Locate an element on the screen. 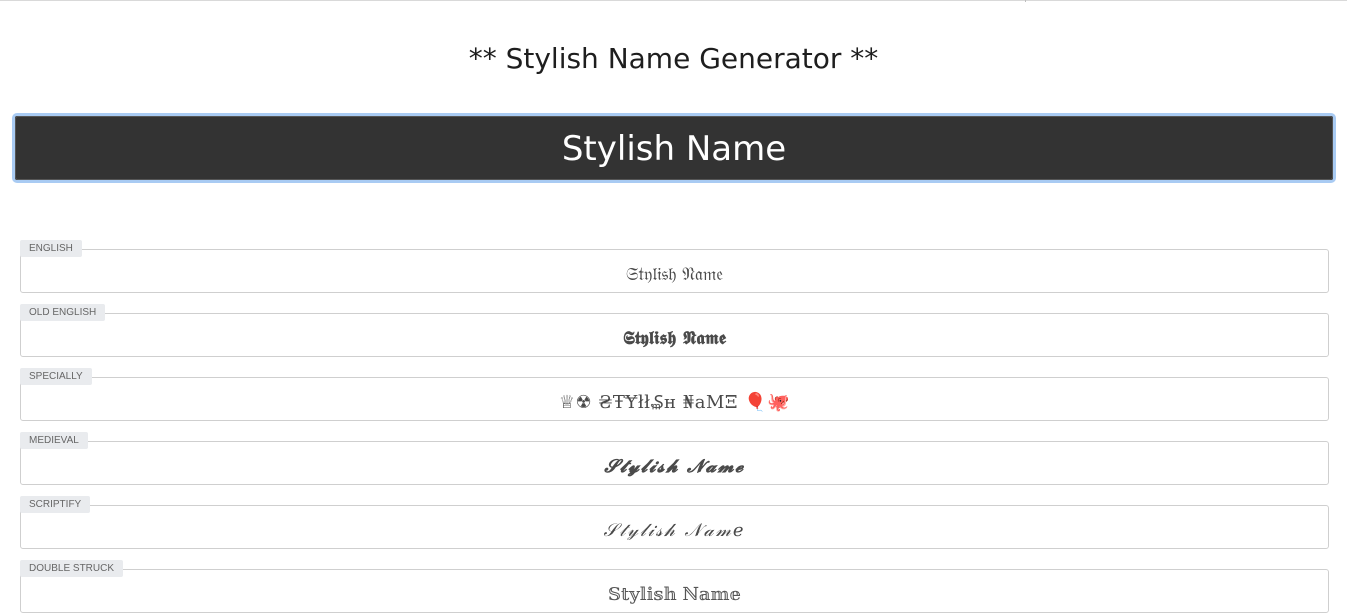  name-input-container is located at coordinates (674, 148).